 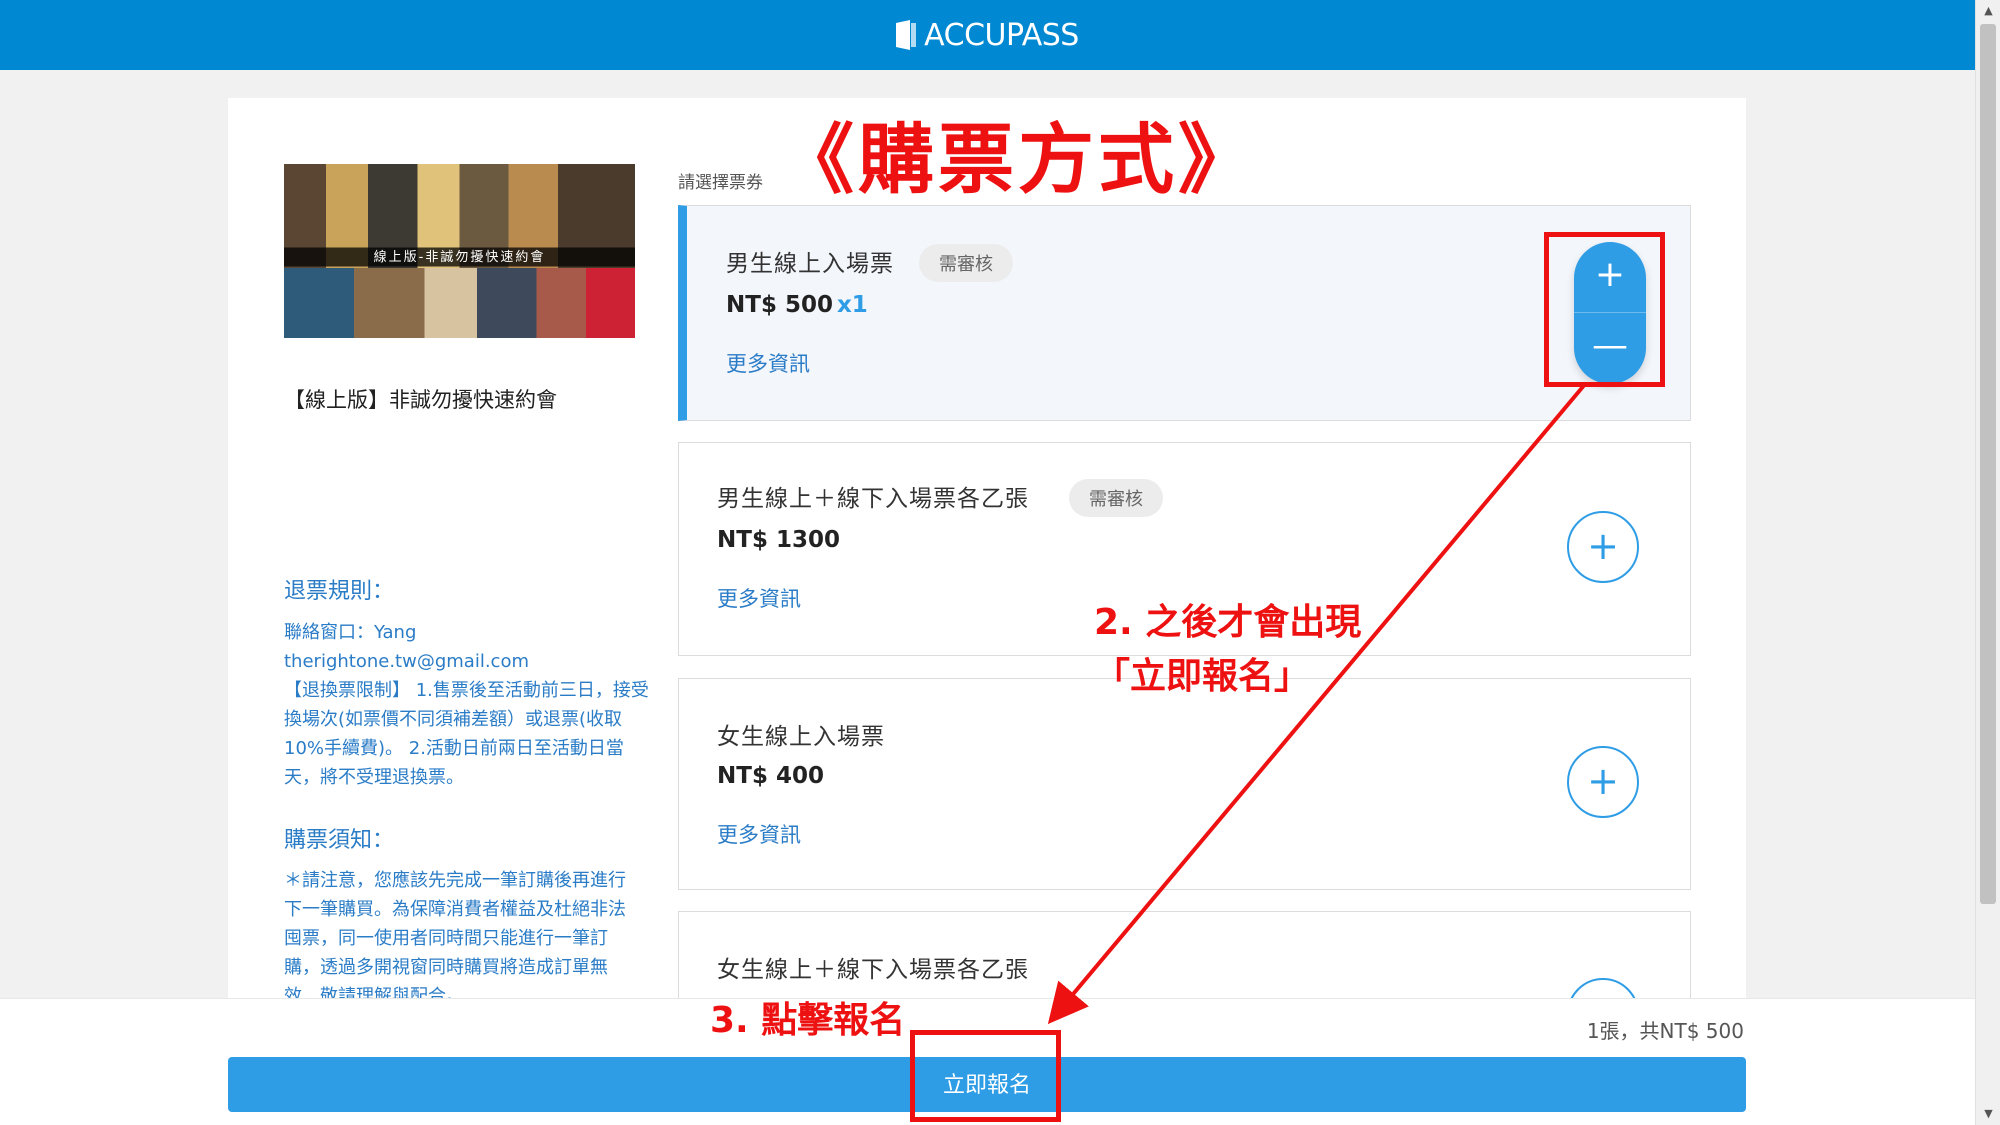 What do you see at coordinates (778, 540) in the screenshot?
I see `ticket-price: NT$ 1300` at bounding box center [778, 540].